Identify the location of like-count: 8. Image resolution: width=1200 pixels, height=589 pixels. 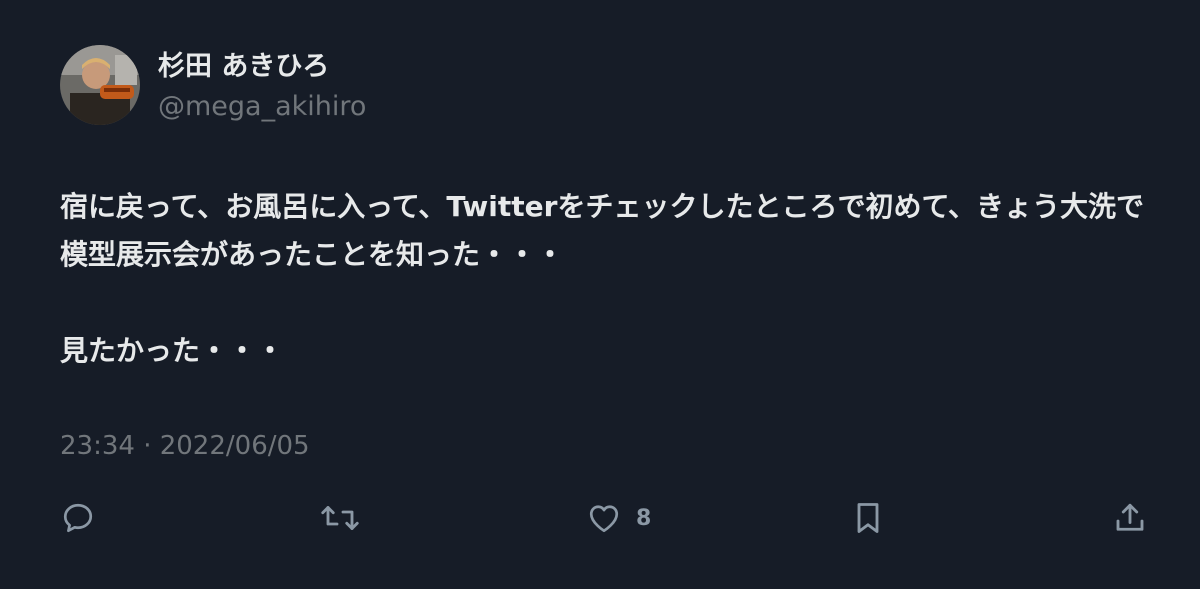
(644, 518).